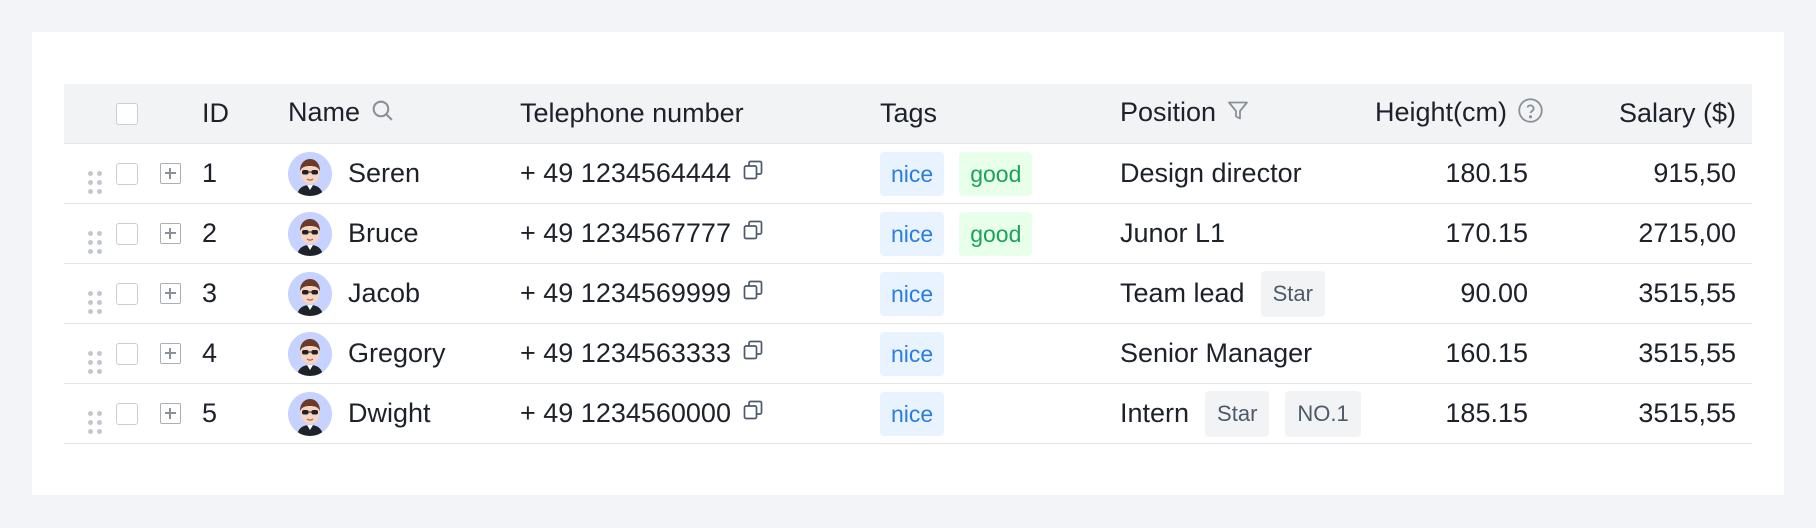 The height and width of the screenshot is (528, 1816). I want to click on position-badge: Star, so click(1292, 293).